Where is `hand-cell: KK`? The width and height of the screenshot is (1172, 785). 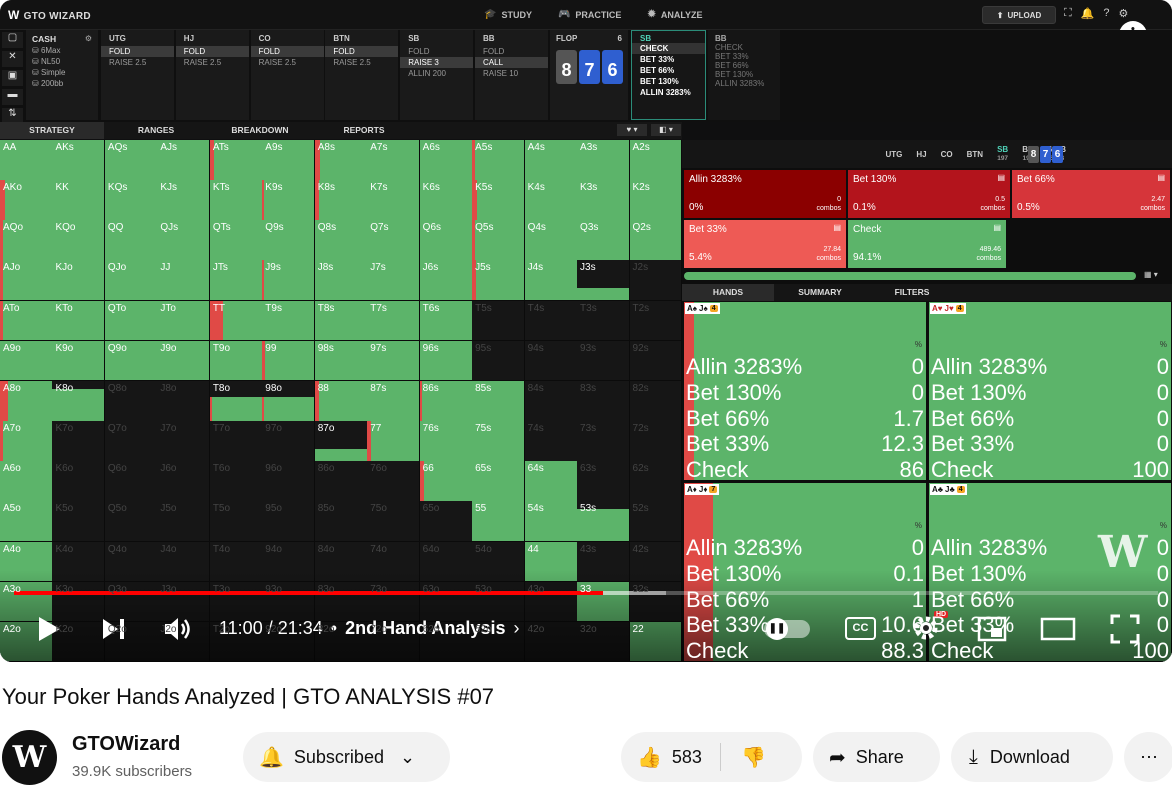 hand-cell: KK is located at coordinates (79, 200).